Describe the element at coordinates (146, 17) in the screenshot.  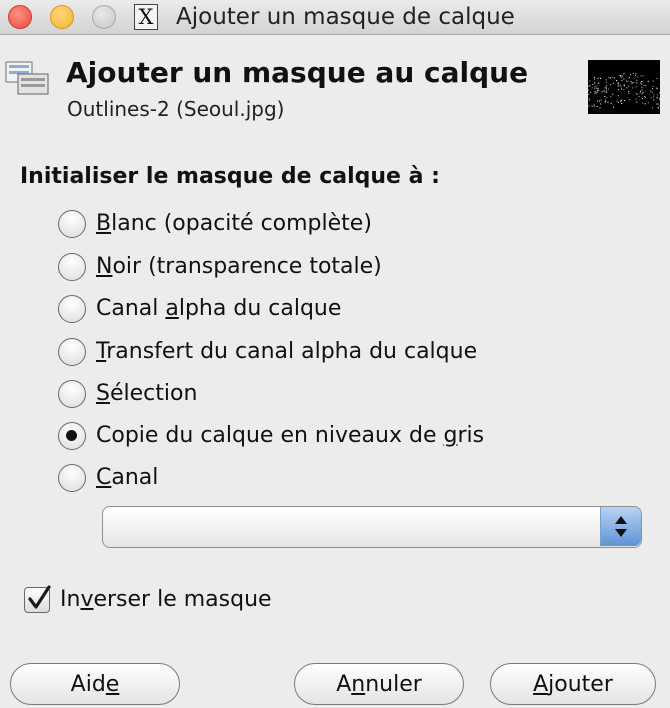
I see `x11-icon: X` at that location.